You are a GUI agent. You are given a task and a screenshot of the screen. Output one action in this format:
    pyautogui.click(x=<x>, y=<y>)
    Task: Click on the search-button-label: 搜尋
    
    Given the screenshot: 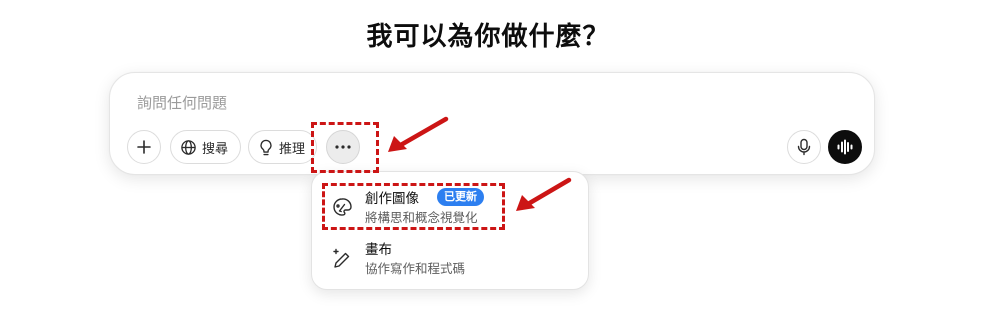 What is the action you would take?
    pyautogui.click(x=215, y=149)
    